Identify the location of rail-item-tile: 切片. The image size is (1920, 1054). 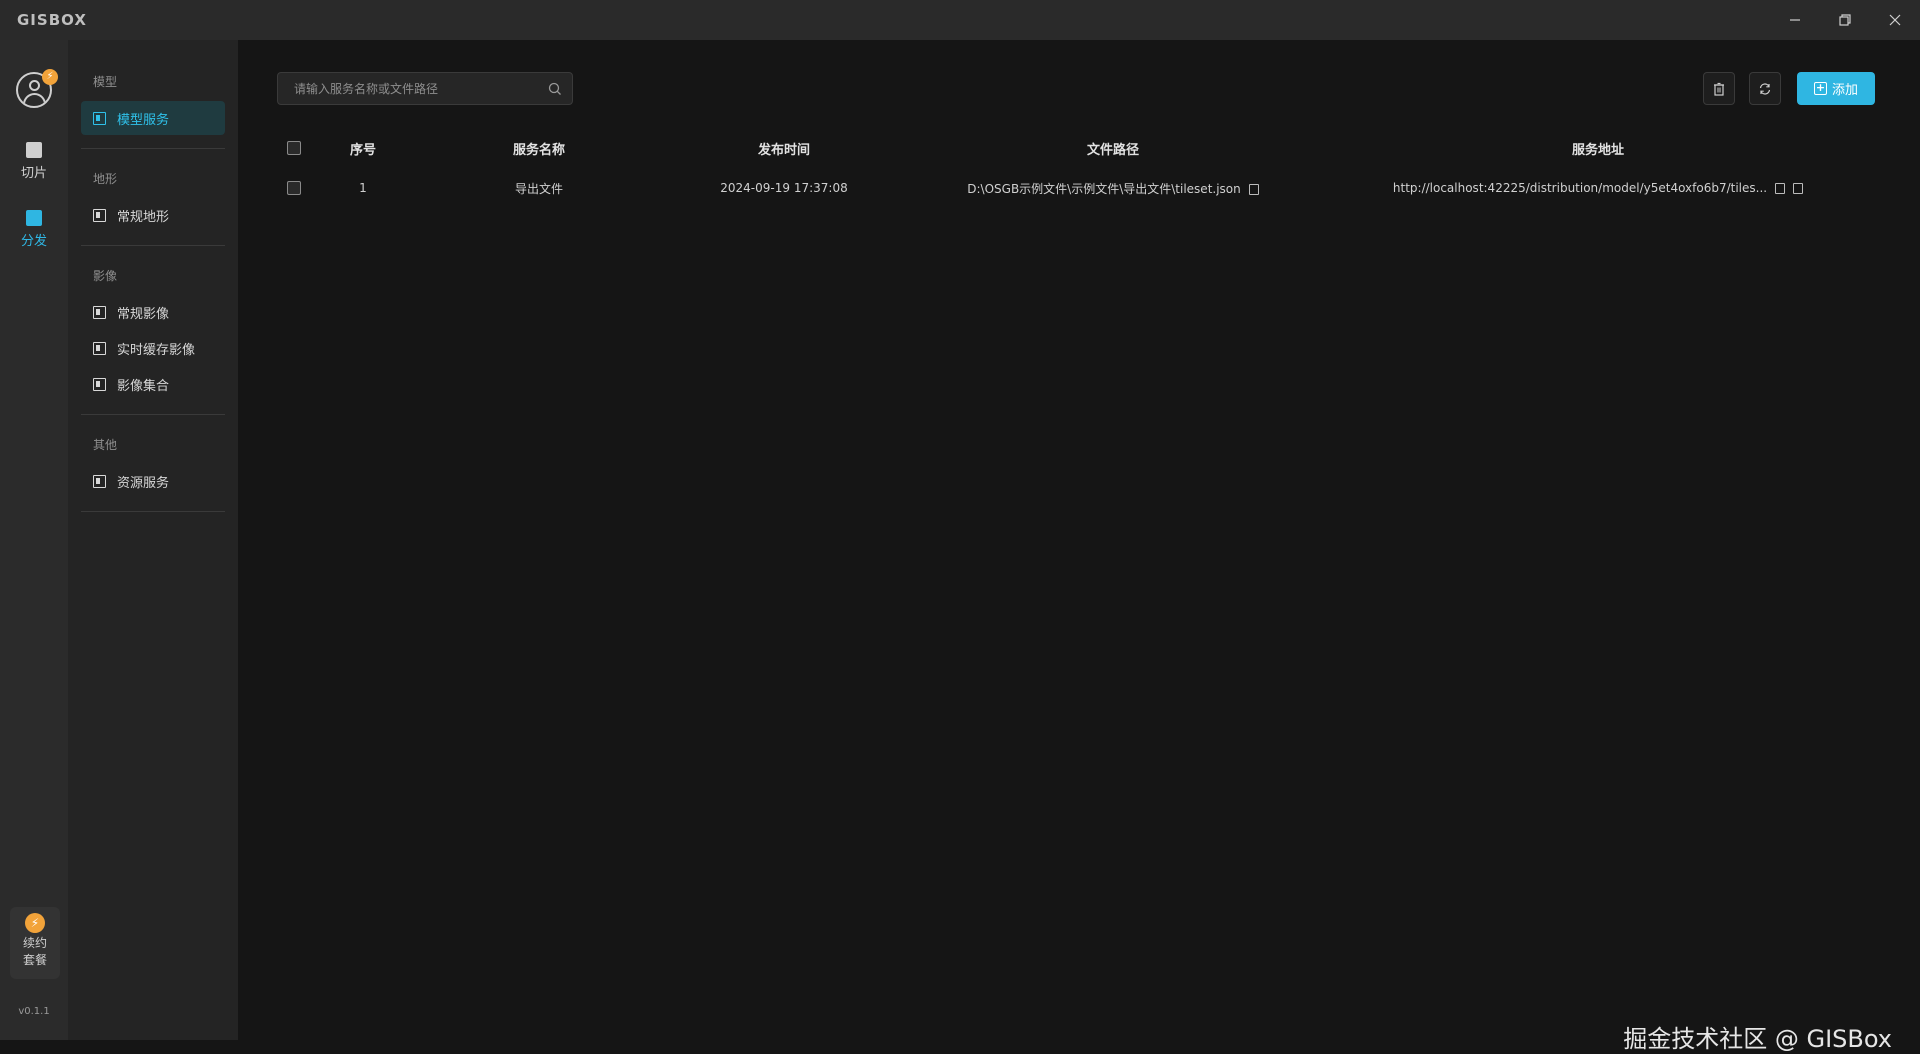
(34, 161).